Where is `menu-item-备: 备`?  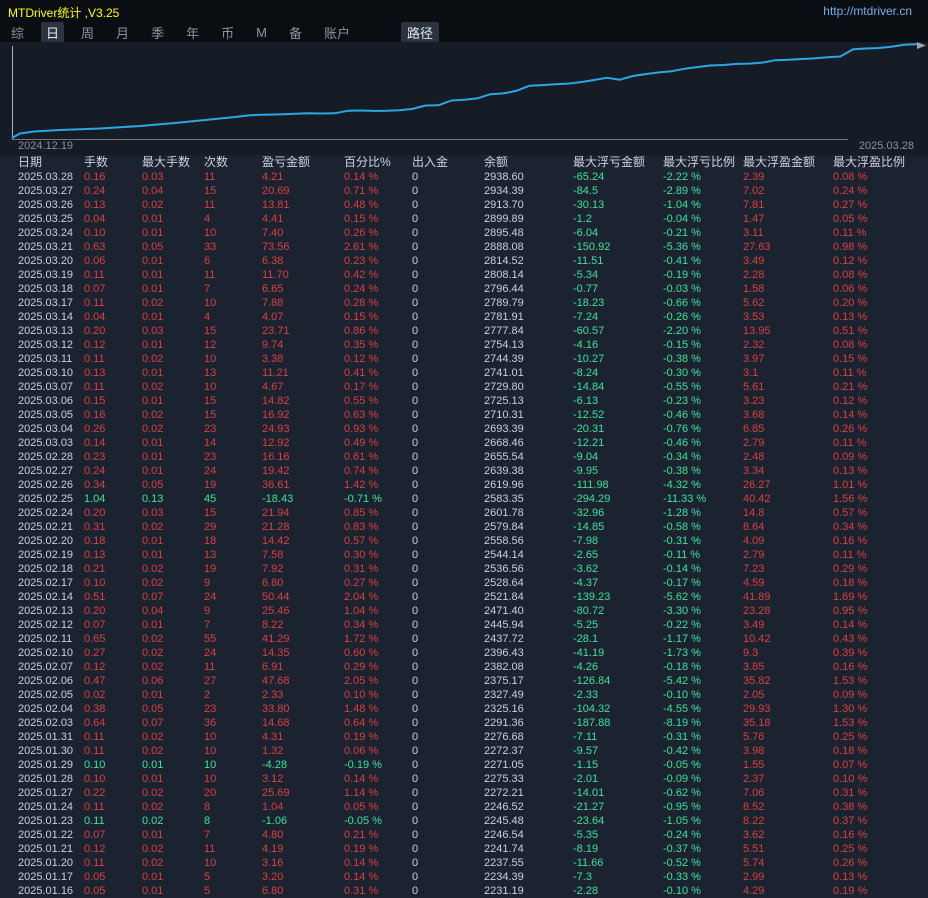 menu-item-备: 备 is located at coordinates (295, 32).